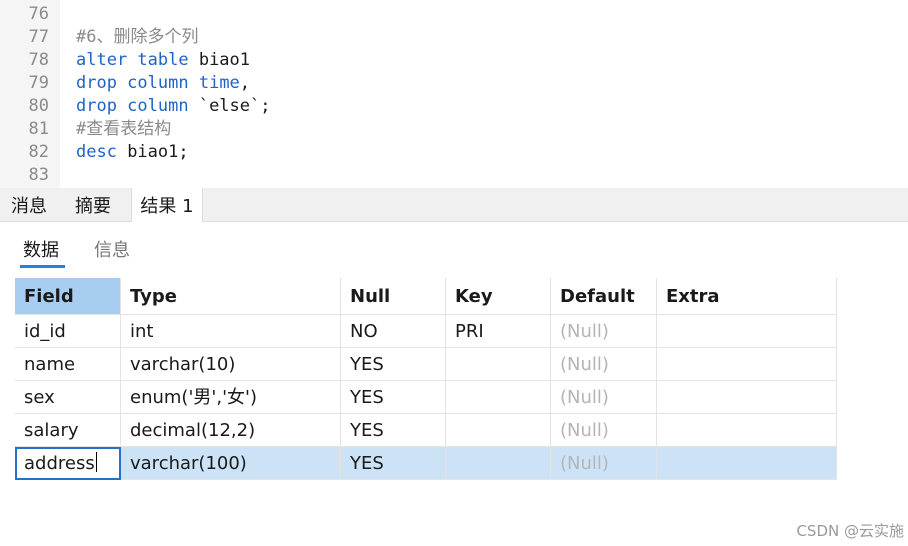 The image size is (908, 546). What do you see at coordinates (68, 296) in the screenshot?
I see `column-header-field: Field` at bounding box center [68, 296].